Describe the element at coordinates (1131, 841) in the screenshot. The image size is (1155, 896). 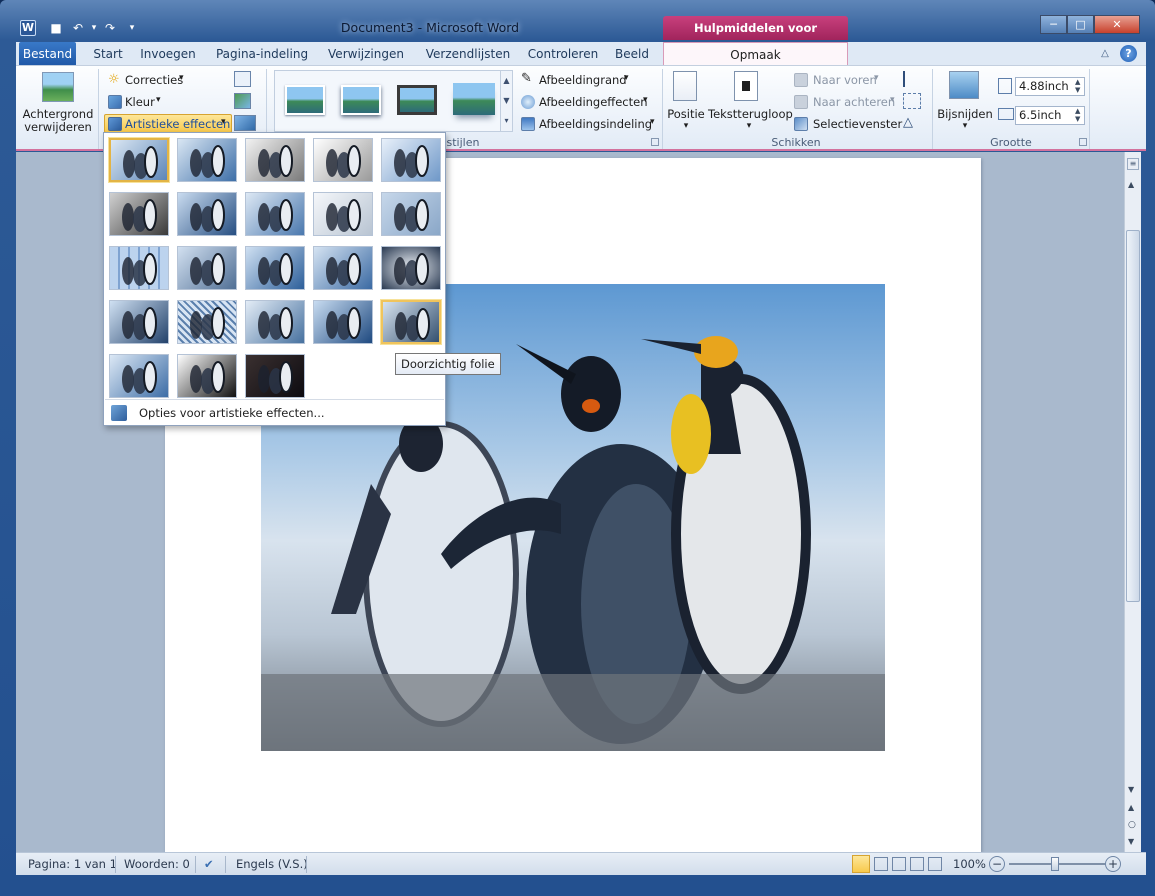
I see `next-page-icon: ▼` at that location.